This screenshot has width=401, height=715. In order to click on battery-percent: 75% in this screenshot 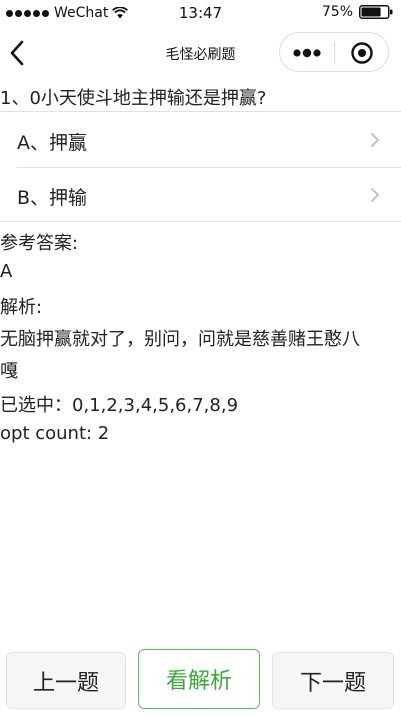, I will do `click(337, 12)`.